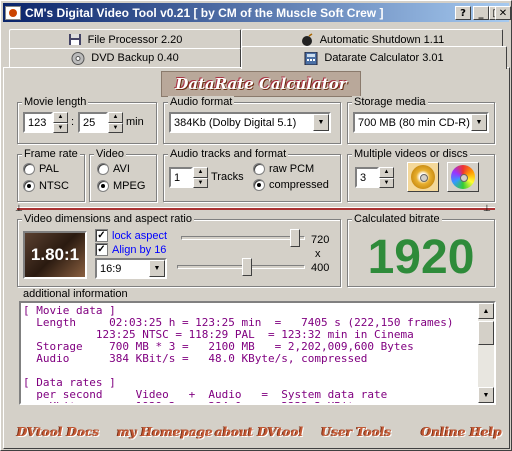  What do you see at coordinates (411, 154) in the screenshot?
I see `multiple-label: Multiple videos or discs` at bounding box center [411, 154].